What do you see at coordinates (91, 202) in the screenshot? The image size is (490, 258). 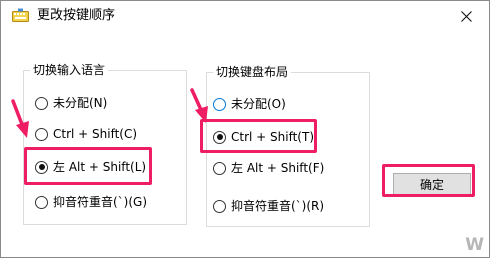 I see `left-option-grave-accent: 抑音符重音(`)(G)` at bounding box center [91, 202].